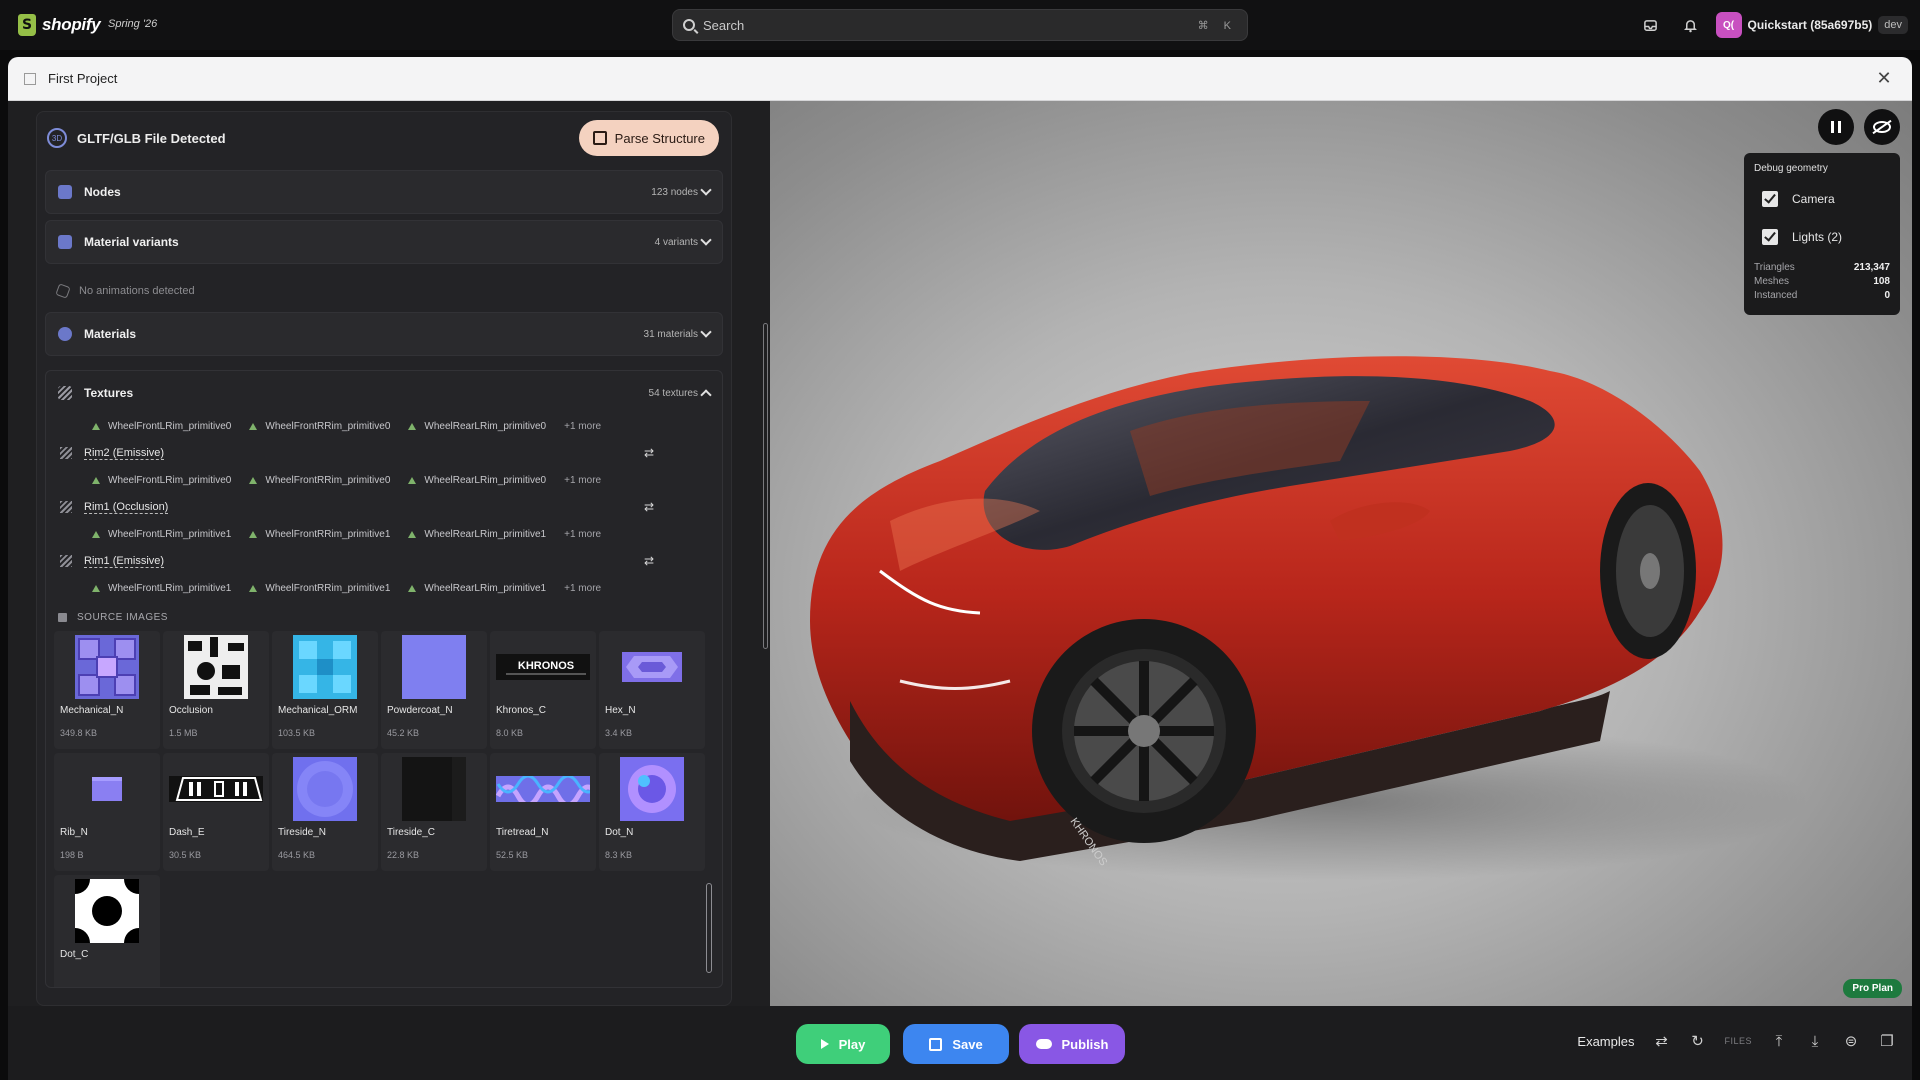 The image size is (1920, 1080). Describe the element at coordinates (1822, 237) in the screenshot. I see `lights-toggle: Lights (2)` at that location.